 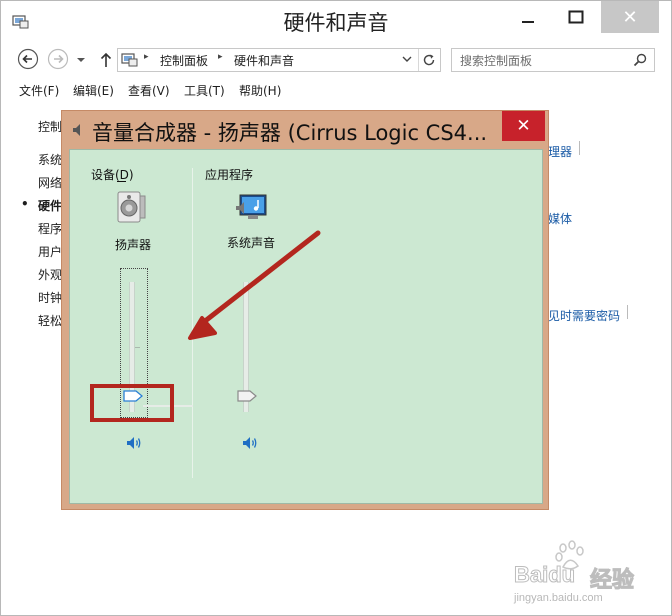 What do you see at coordinates (50, 182) in the screenshot?
I see `sidebar-item-network: 网络` at bounding box center [50, 182].